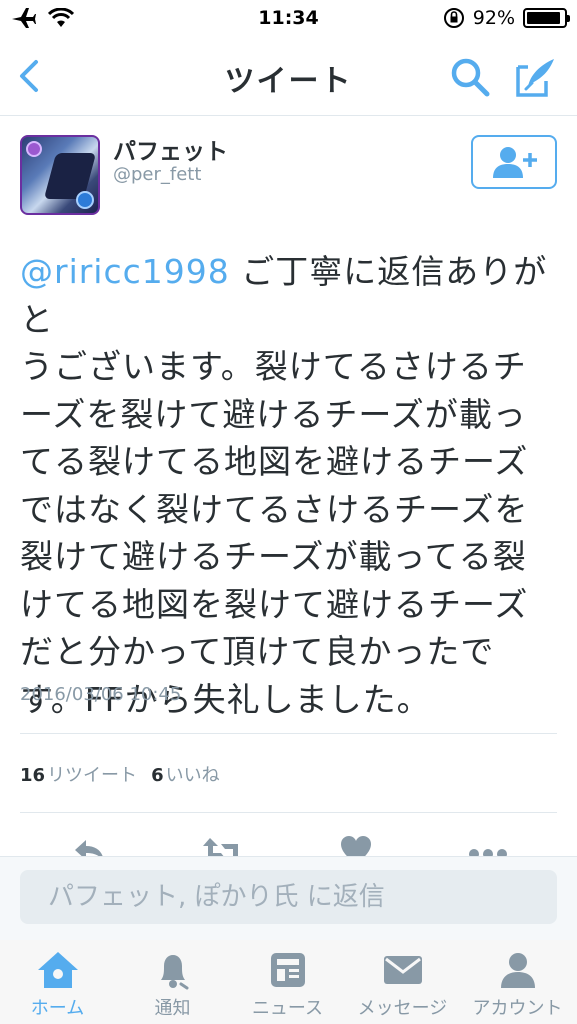 The image size is (577, 1024). Describe the element at coordinates (288, 844) in the screenshot. I see `tweet-actions` at that location.